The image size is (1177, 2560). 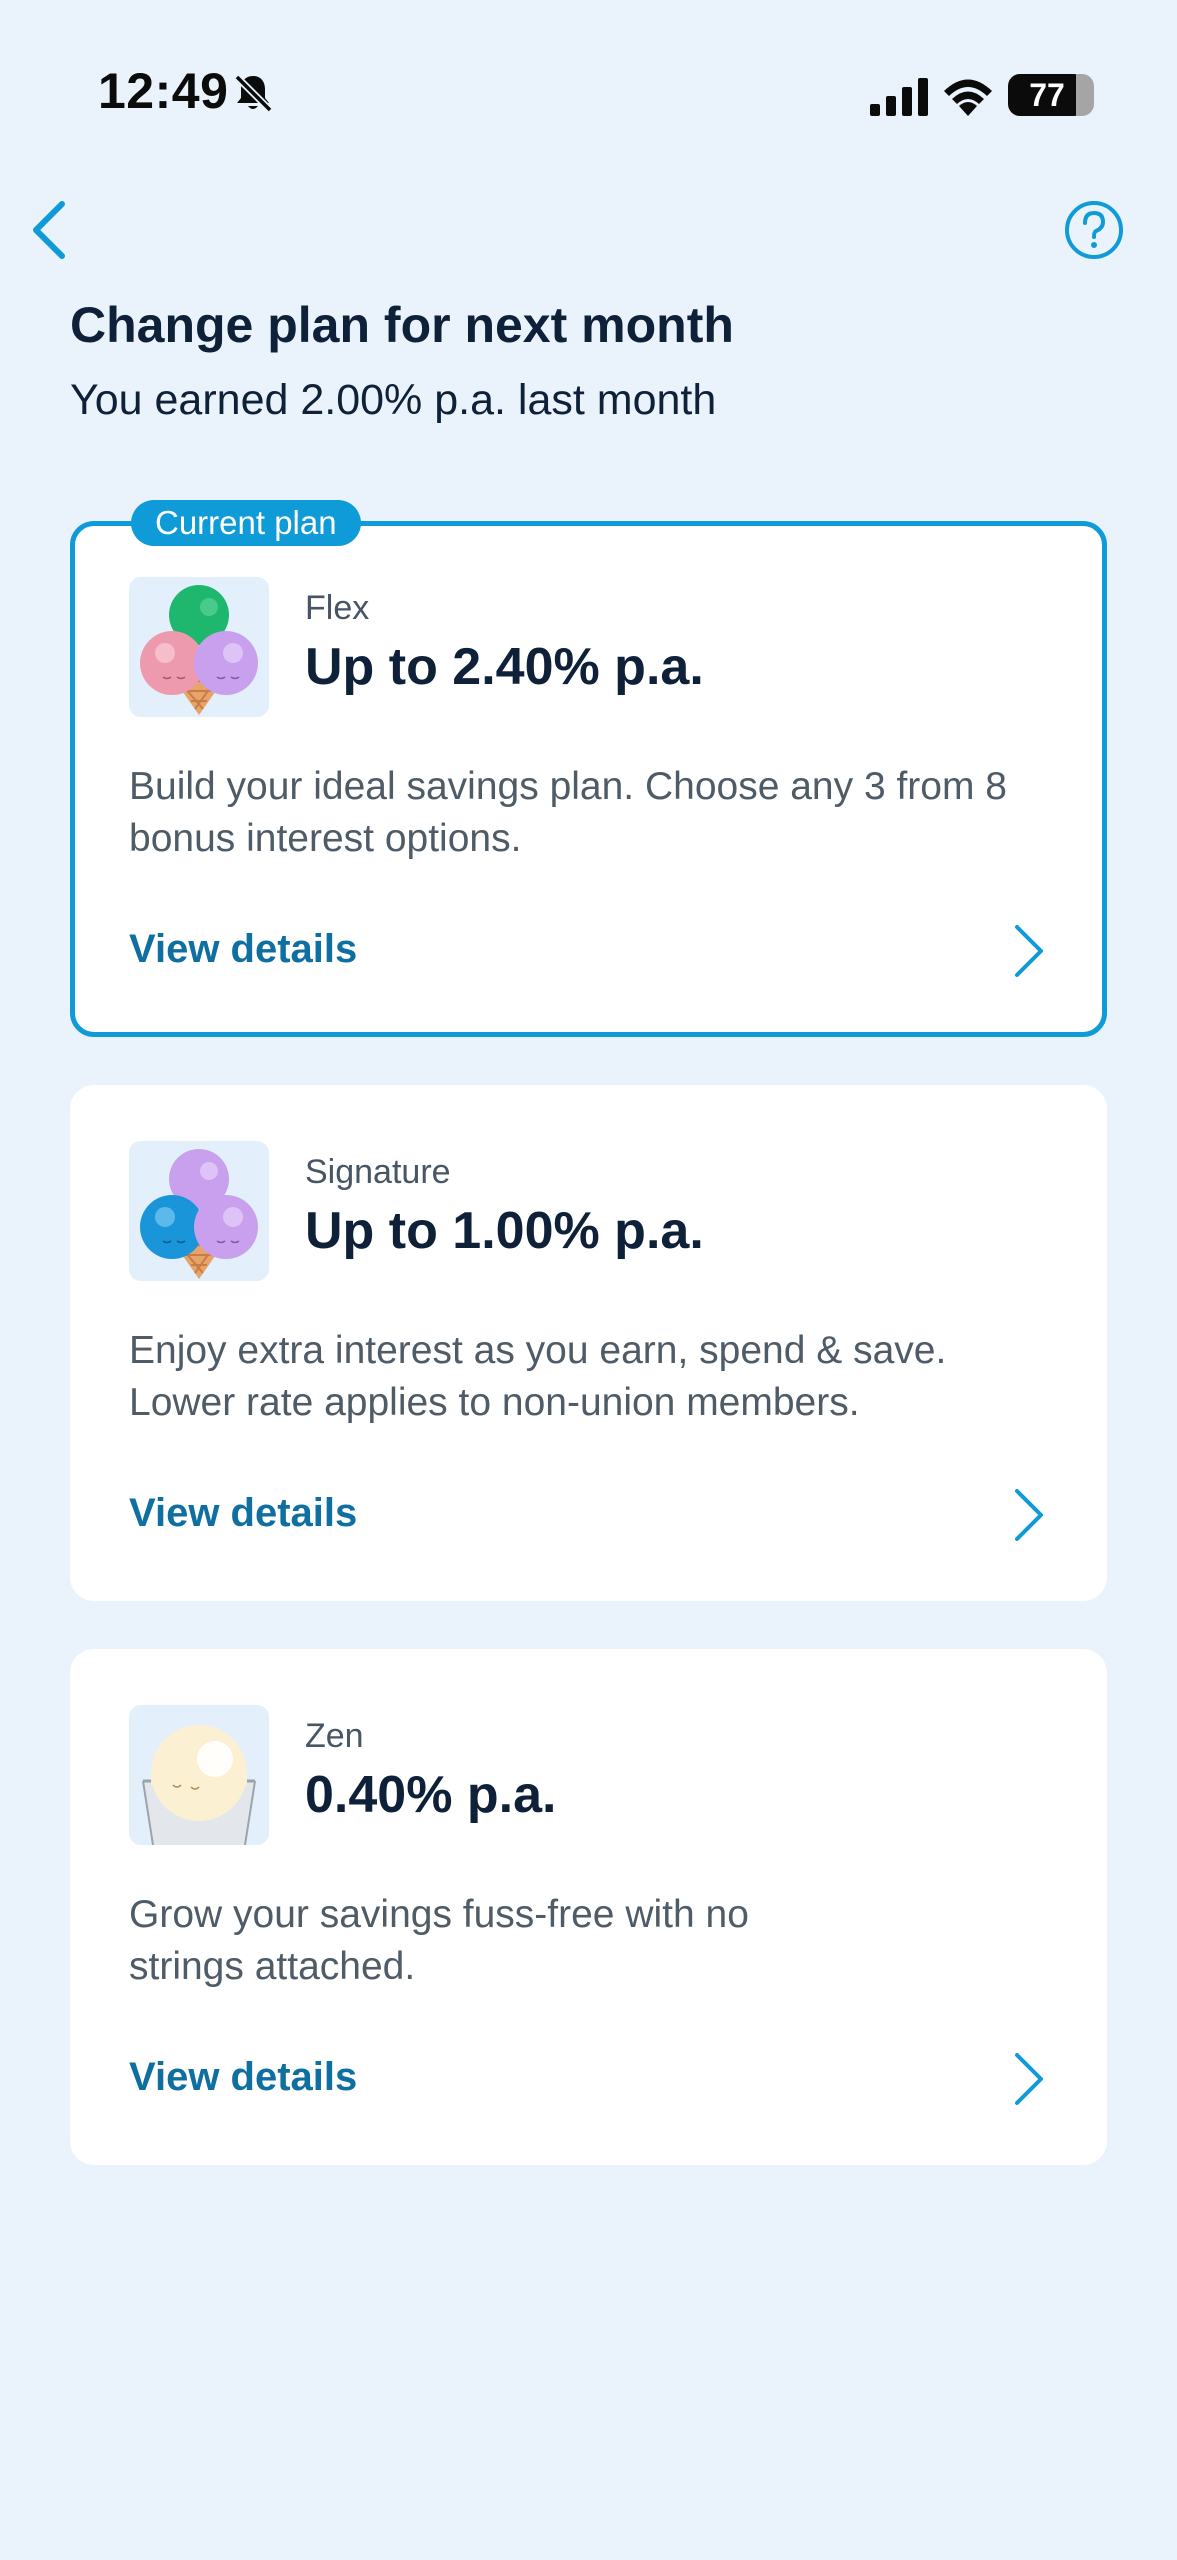 I want to click on plan-rate: 0.40% p.a., so click(x=431, y=1795).